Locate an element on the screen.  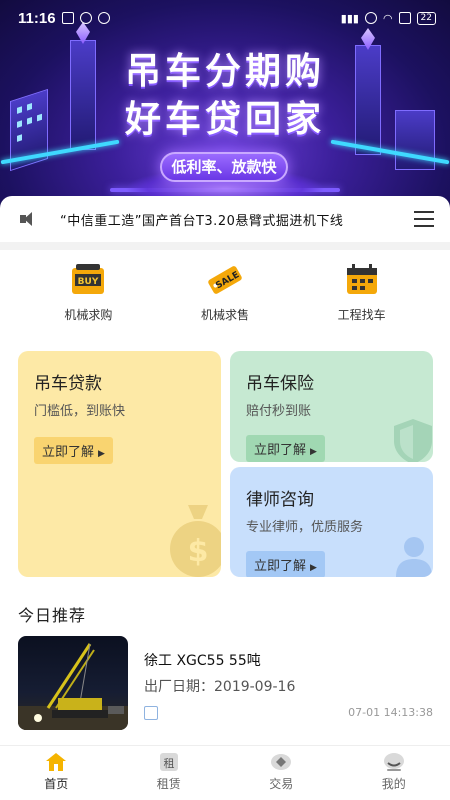
section-title: 今日推荐 is located at coordinates (52, 615).